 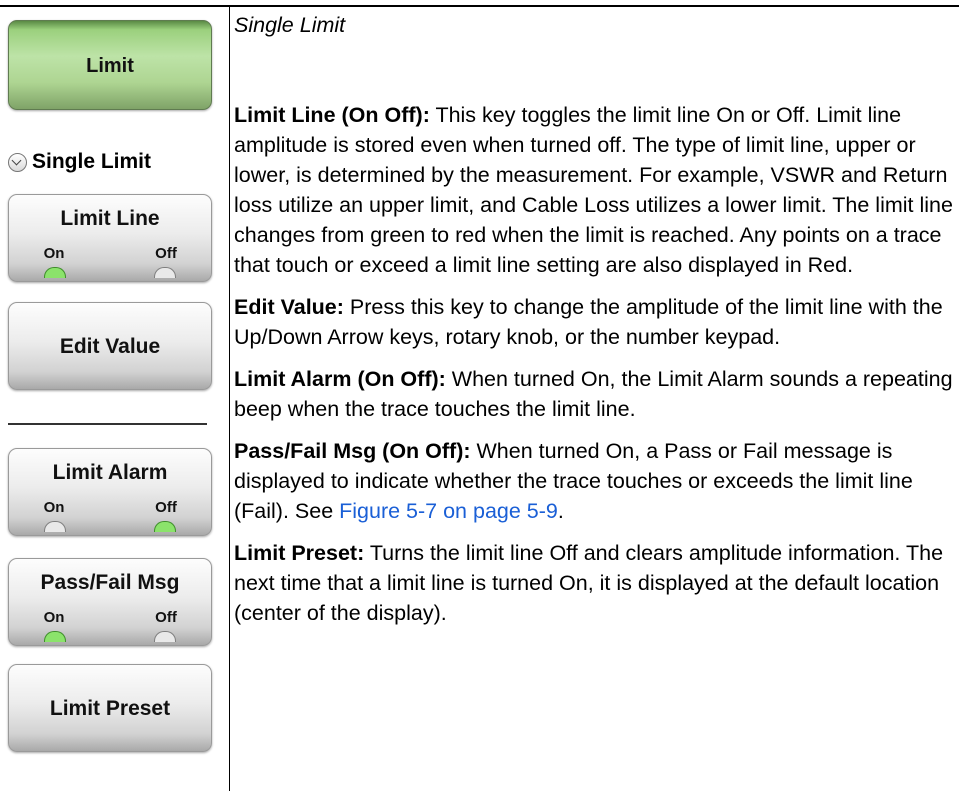 I want to click on pass-fail-toggle: On Off, so click(x=110, y=626).